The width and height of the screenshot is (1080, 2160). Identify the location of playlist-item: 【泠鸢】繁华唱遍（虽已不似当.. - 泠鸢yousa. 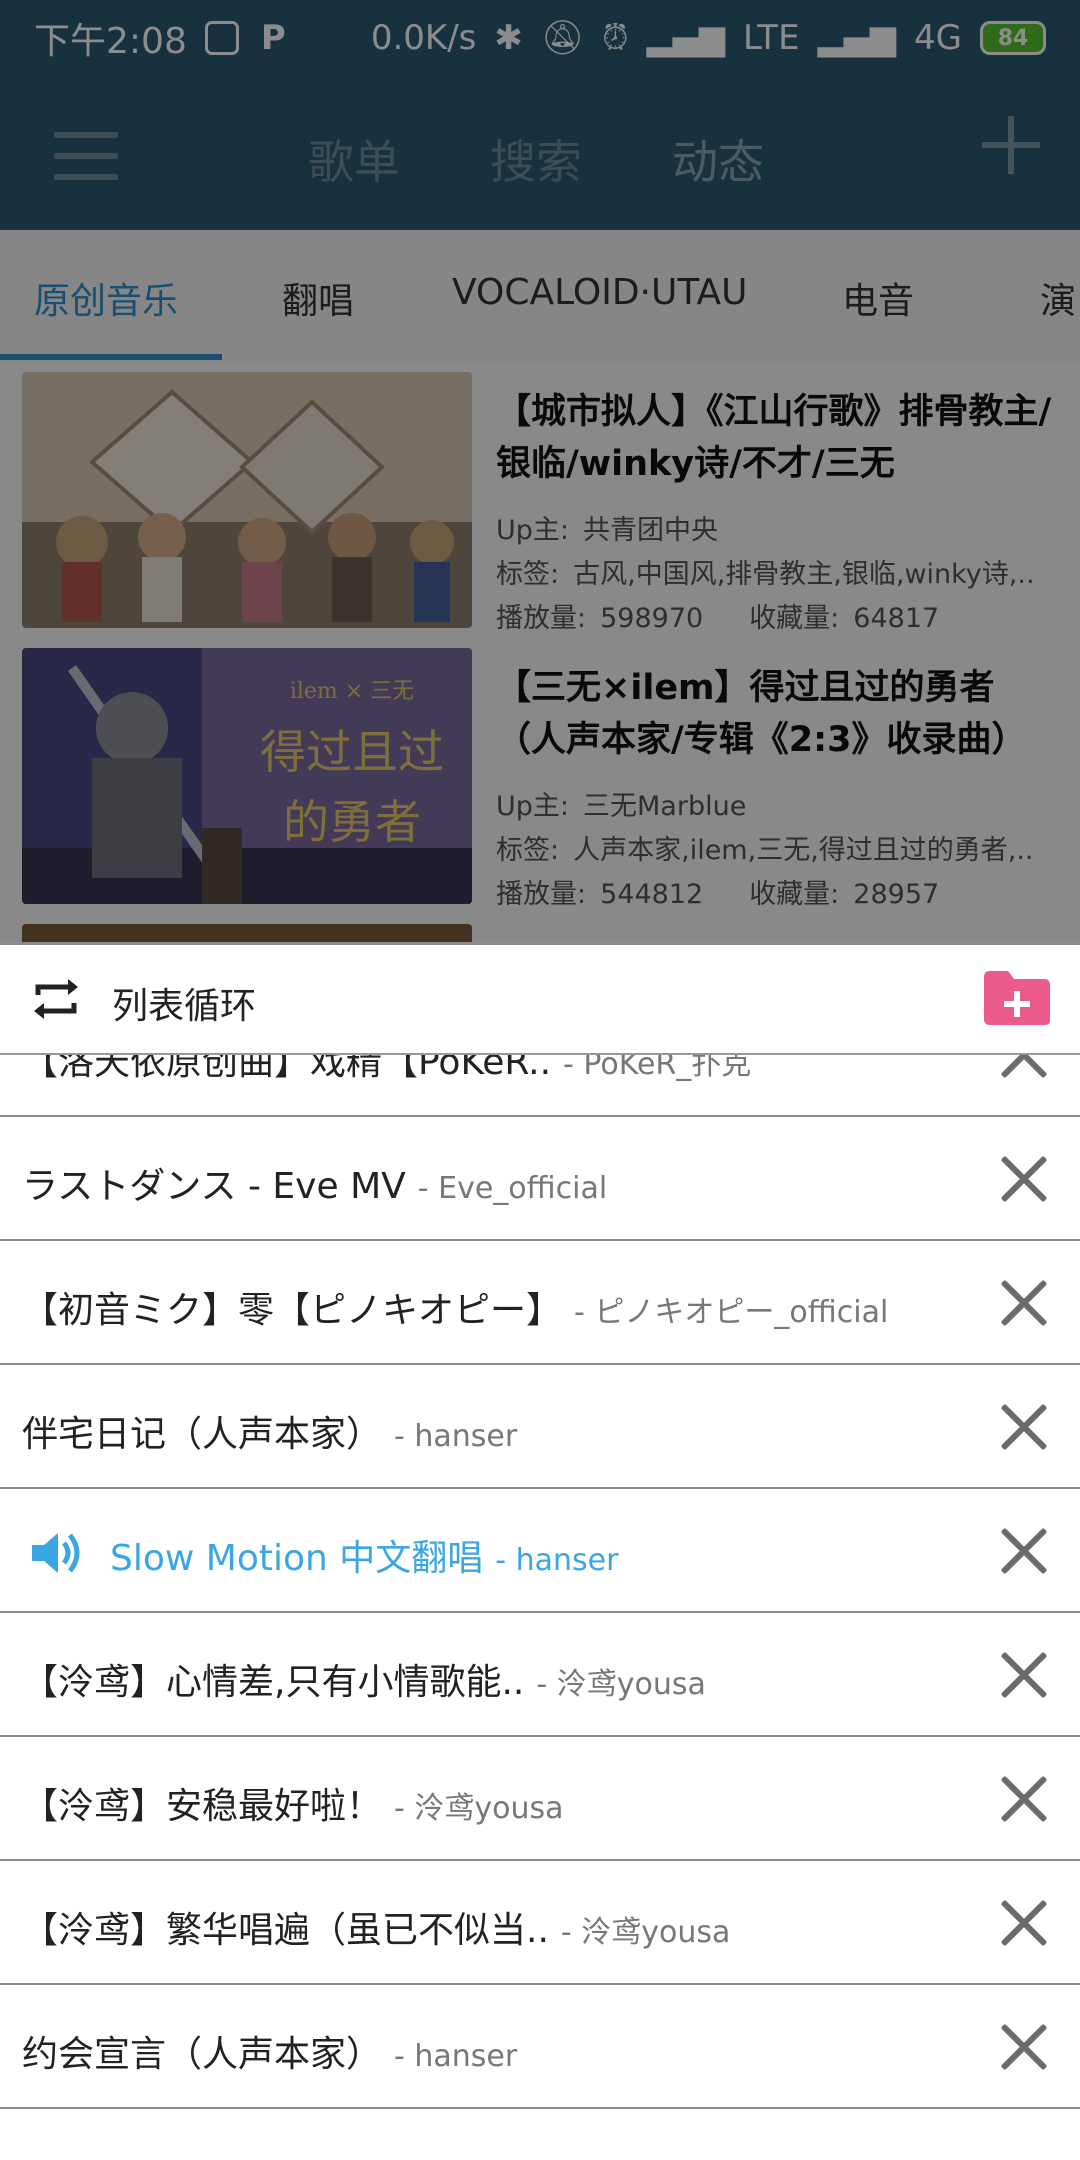
(540, 1923).